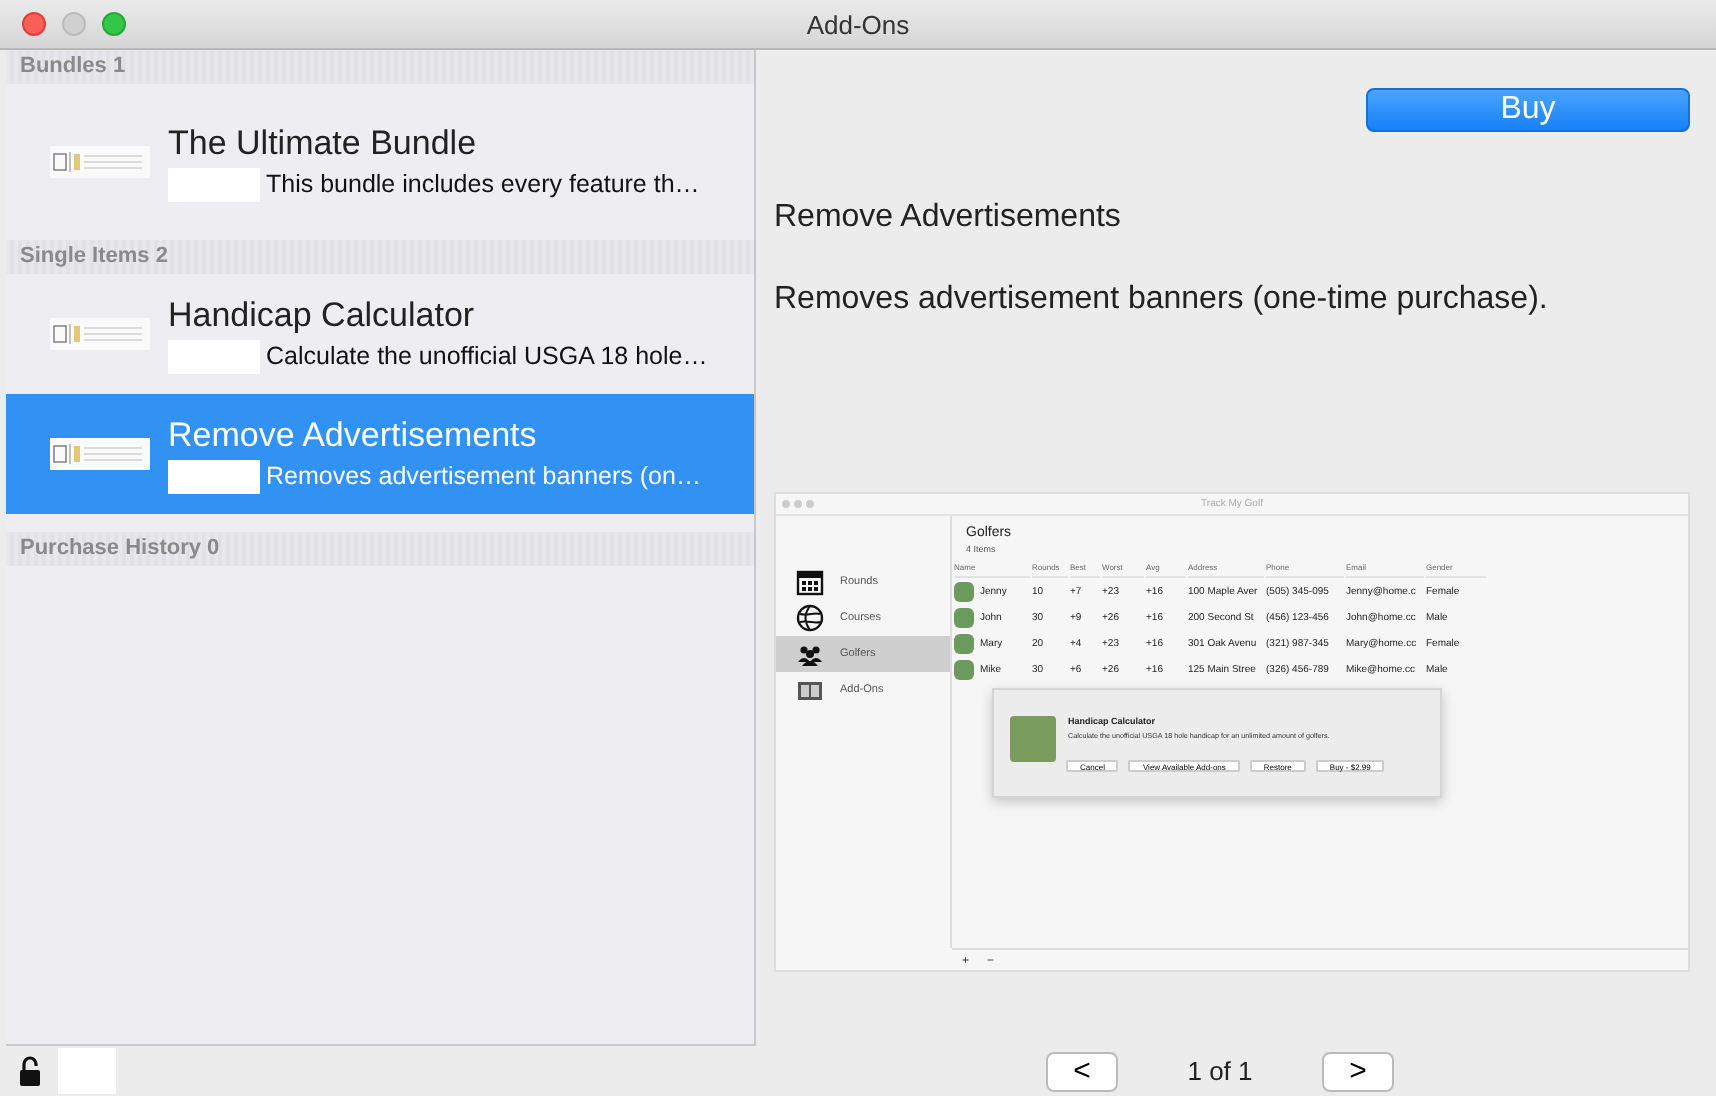 The height and width of the screenshot is (1096, 1716). I want to click on next-page-button: >, so click(1358, 1071).